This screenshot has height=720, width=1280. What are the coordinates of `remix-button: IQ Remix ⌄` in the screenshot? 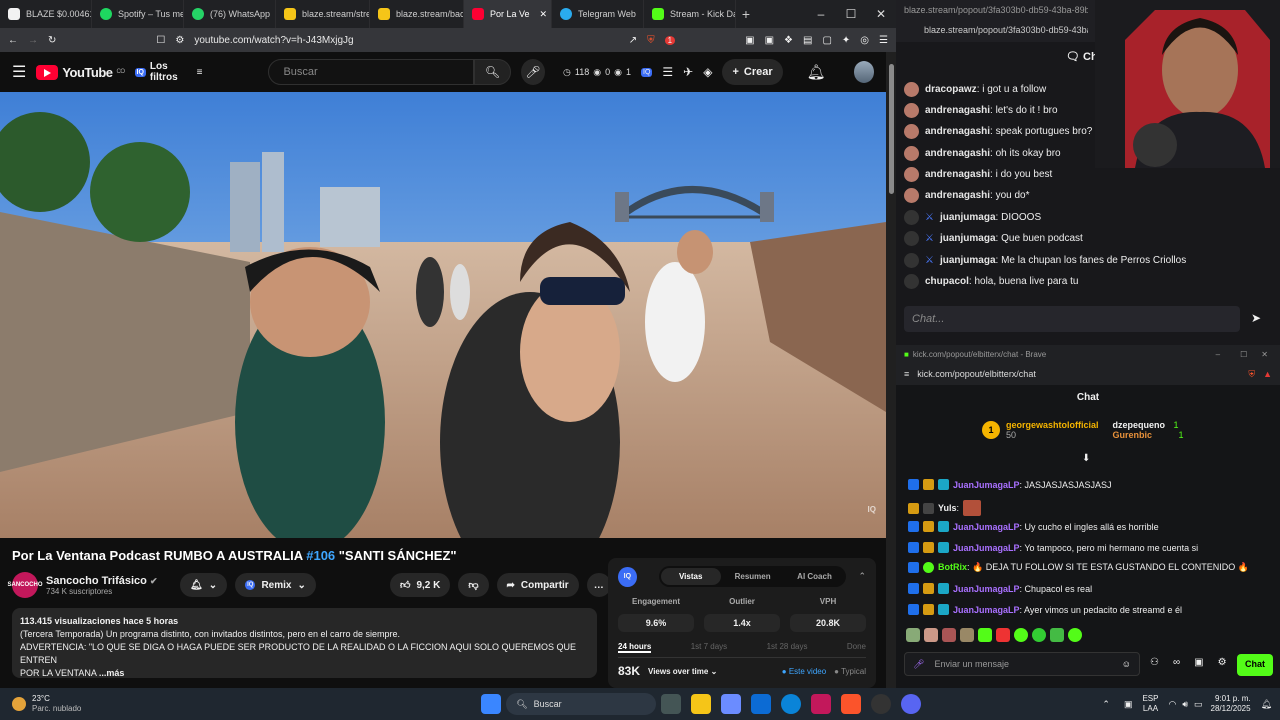 It's located at (275, 585).